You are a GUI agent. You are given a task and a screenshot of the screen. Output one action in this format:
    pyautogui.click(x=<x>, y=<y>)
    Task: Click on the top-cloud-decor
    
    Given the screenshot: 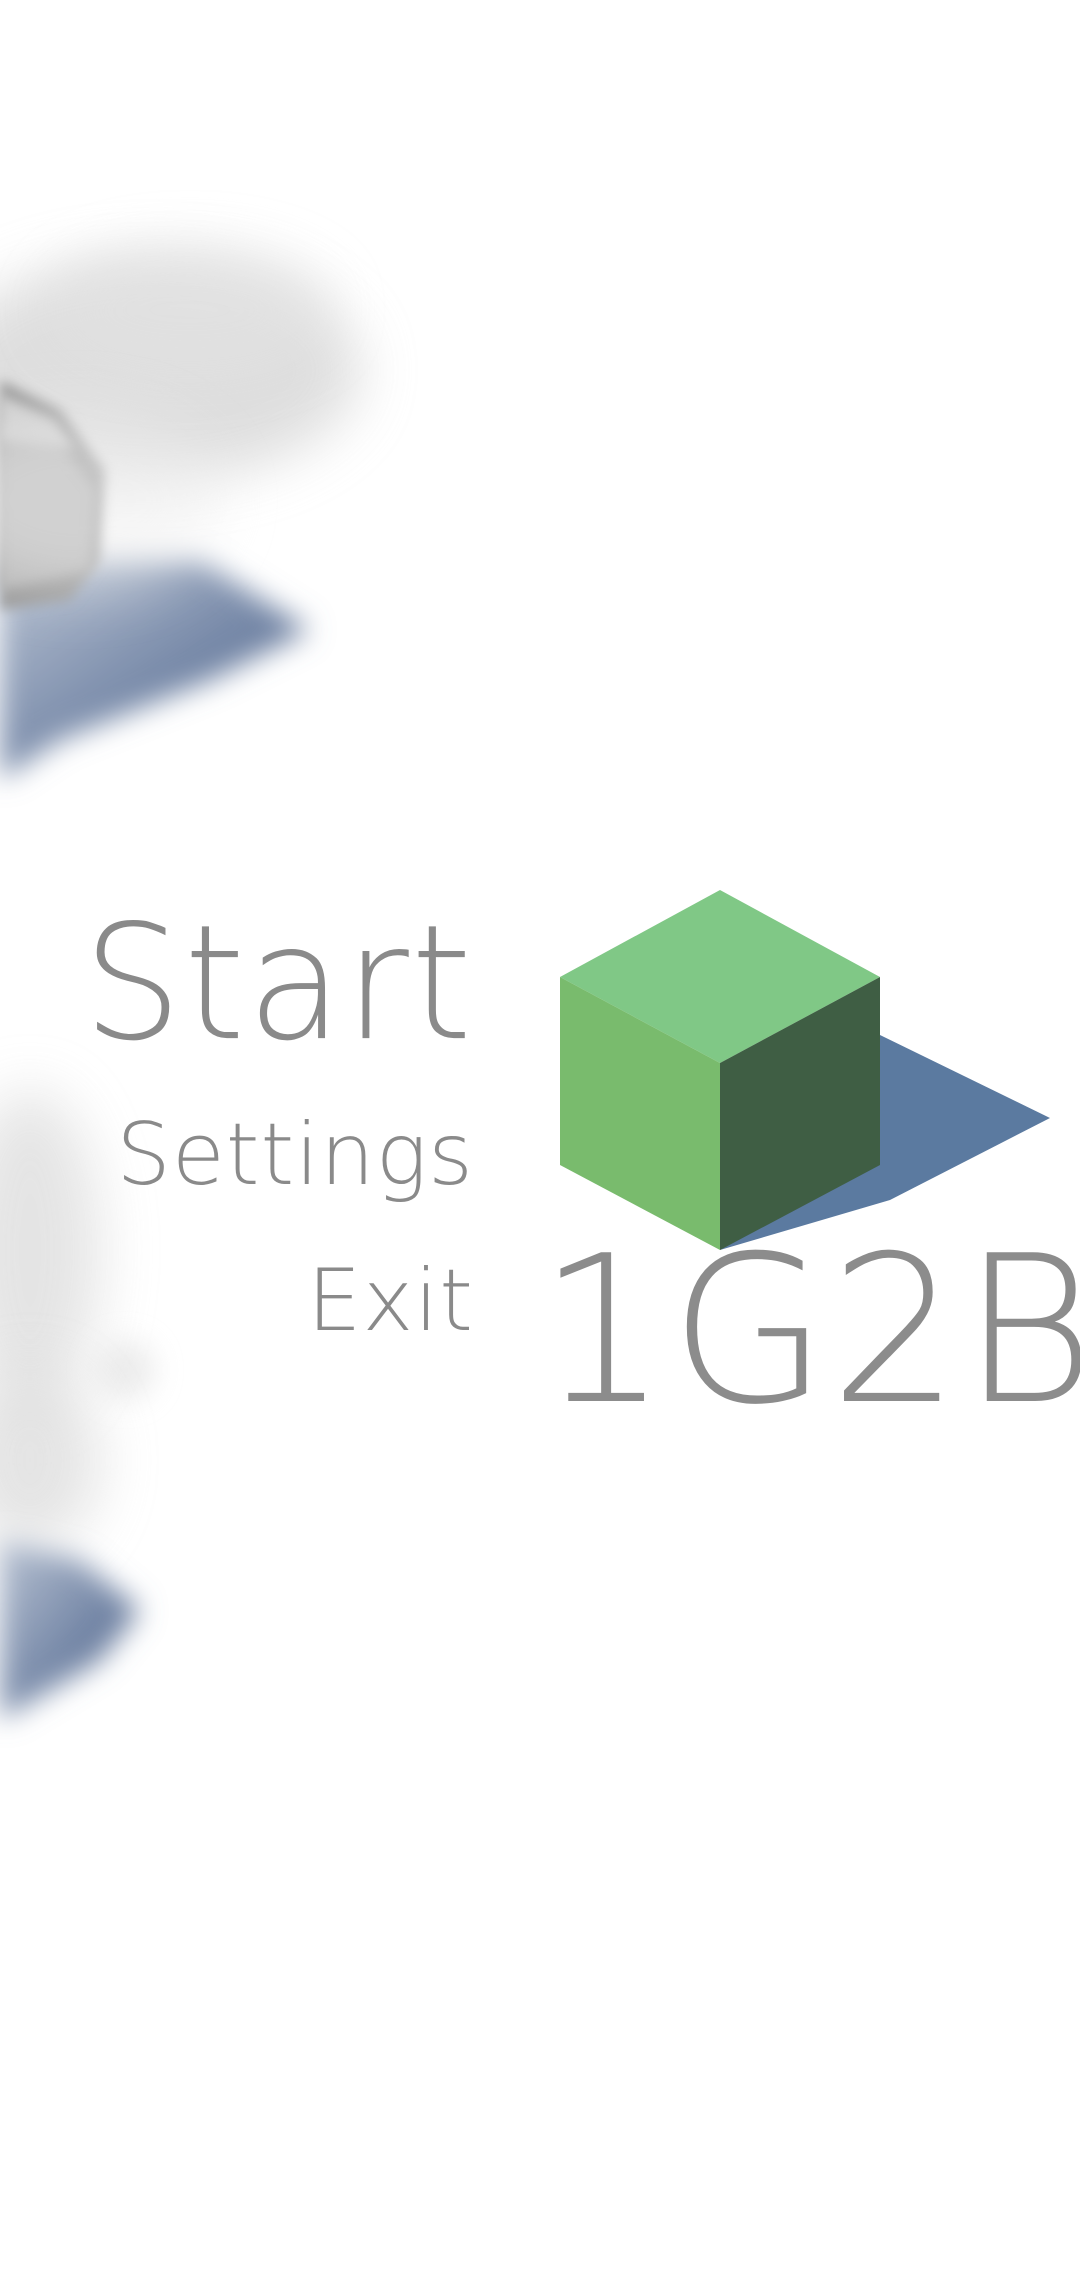 What is the action you would take?
    pyautogui.click(x=180, y=515)
    